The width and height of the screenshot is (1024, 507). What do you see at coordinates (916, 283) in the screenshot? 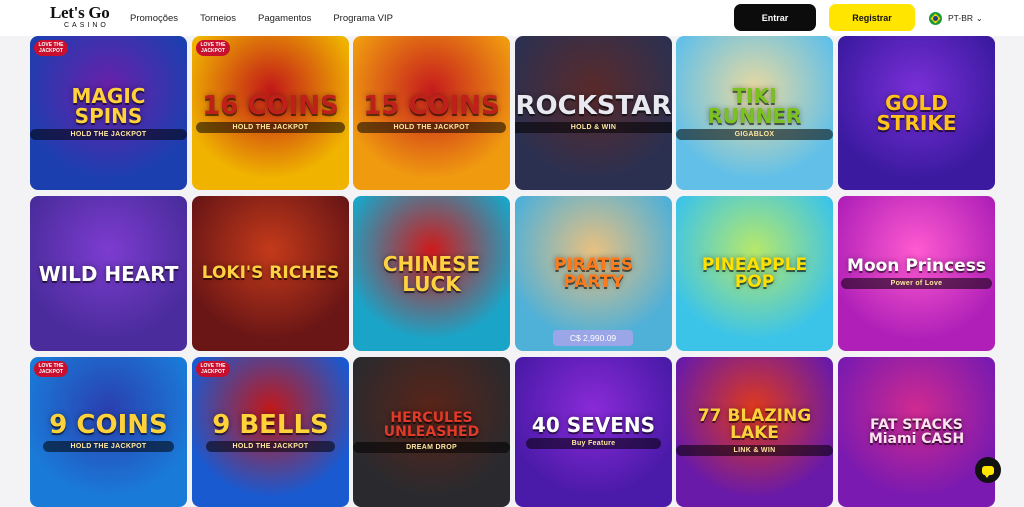
I see `game-subtitle: Power of Love` at bounding box center [916, 283].